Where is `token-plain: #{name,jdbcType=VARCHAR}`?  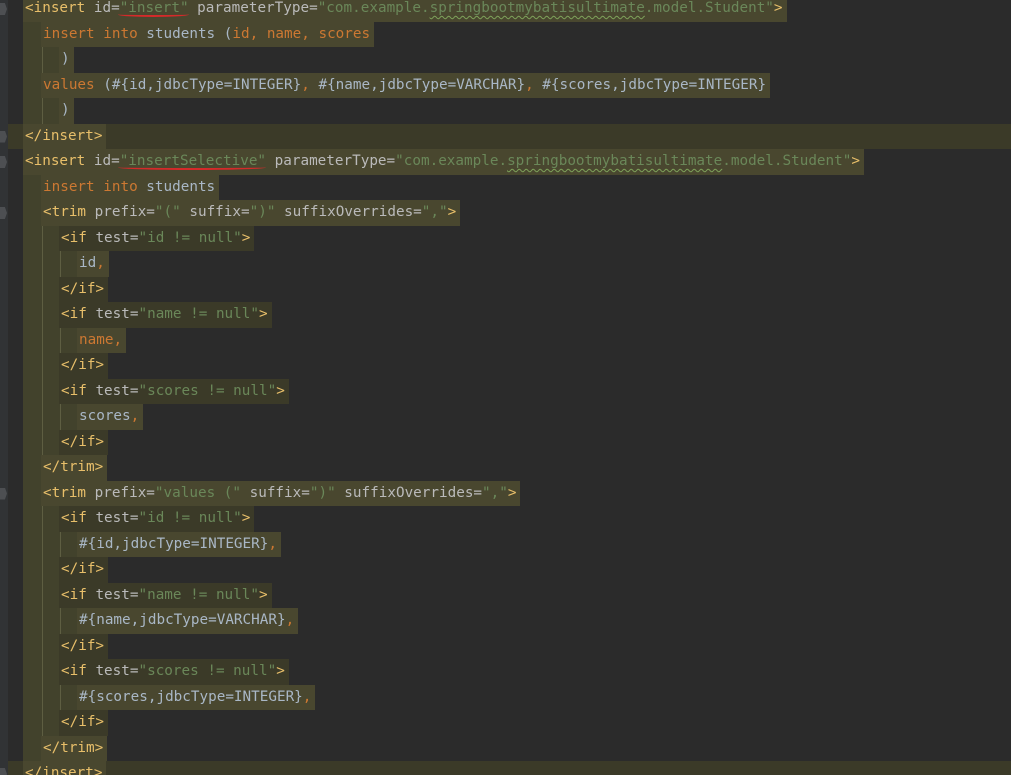 token-plain: #{name,jdbcType=VARCHAR} is located at coordinates (422, 84).